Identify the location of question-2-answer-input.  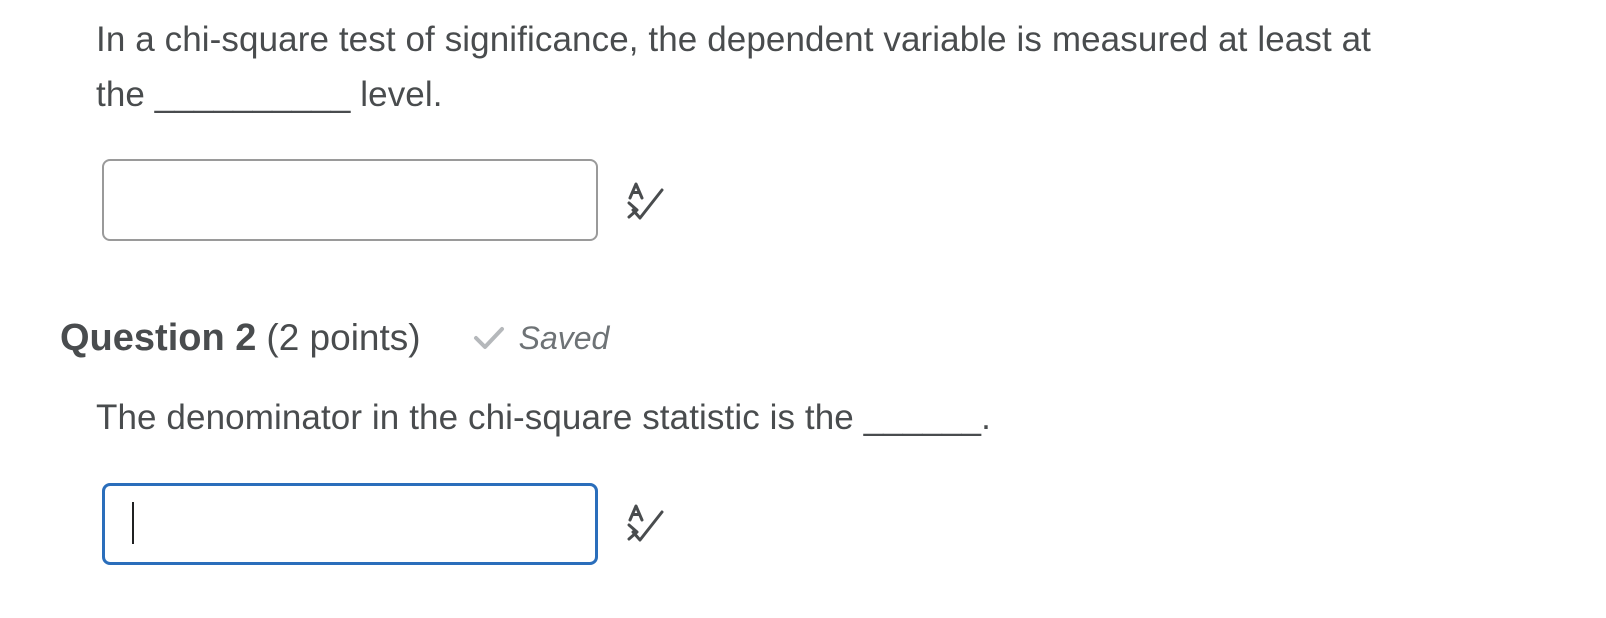
(350, 524).